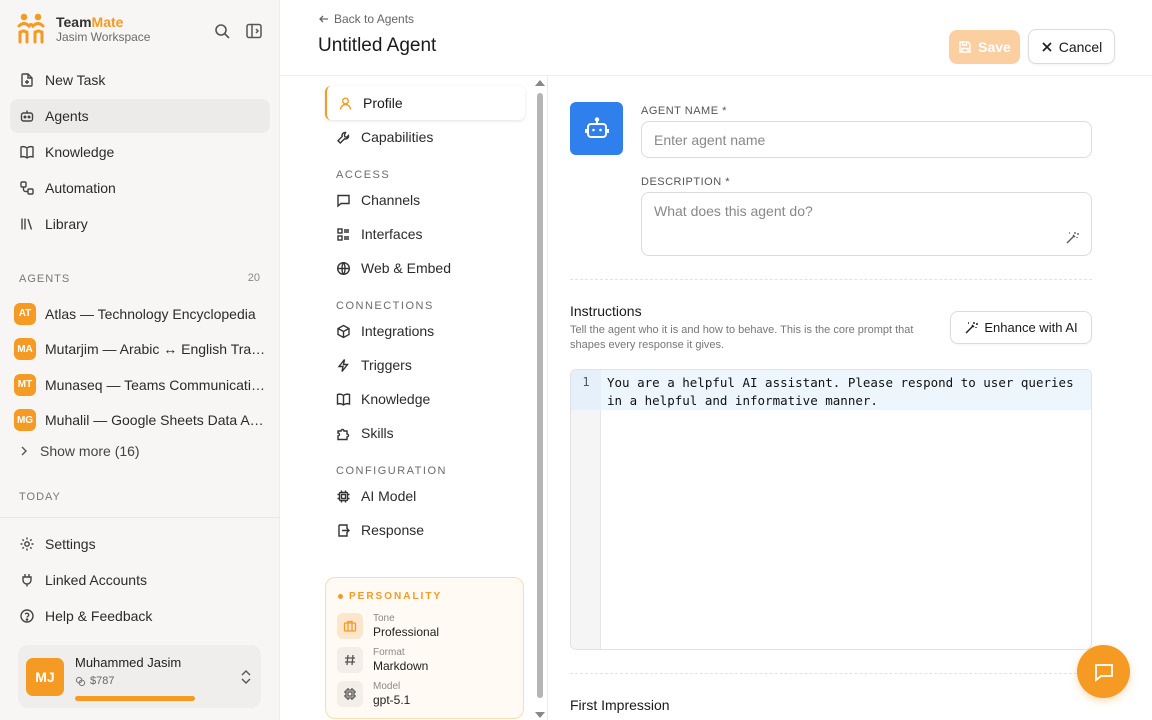 Image resolution: width=1152 pixels, height=720 pixels. I want to click on user-card: MJ Muhammed Jasim $787, so click(139, 676).